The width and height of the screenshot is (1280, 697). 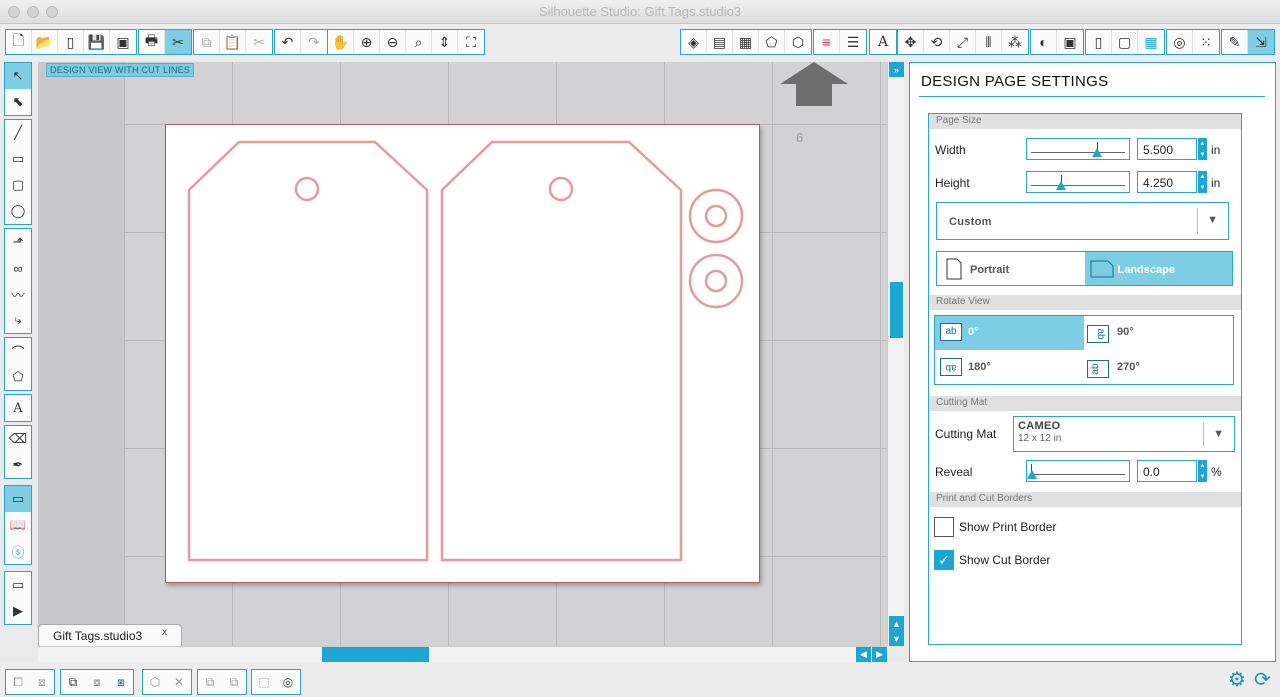 What do you see at coordinates (18, 320) in the screenshot?
I see `smooth-freehand-tool-icon: ⤷` at bounding box center [18, 320].